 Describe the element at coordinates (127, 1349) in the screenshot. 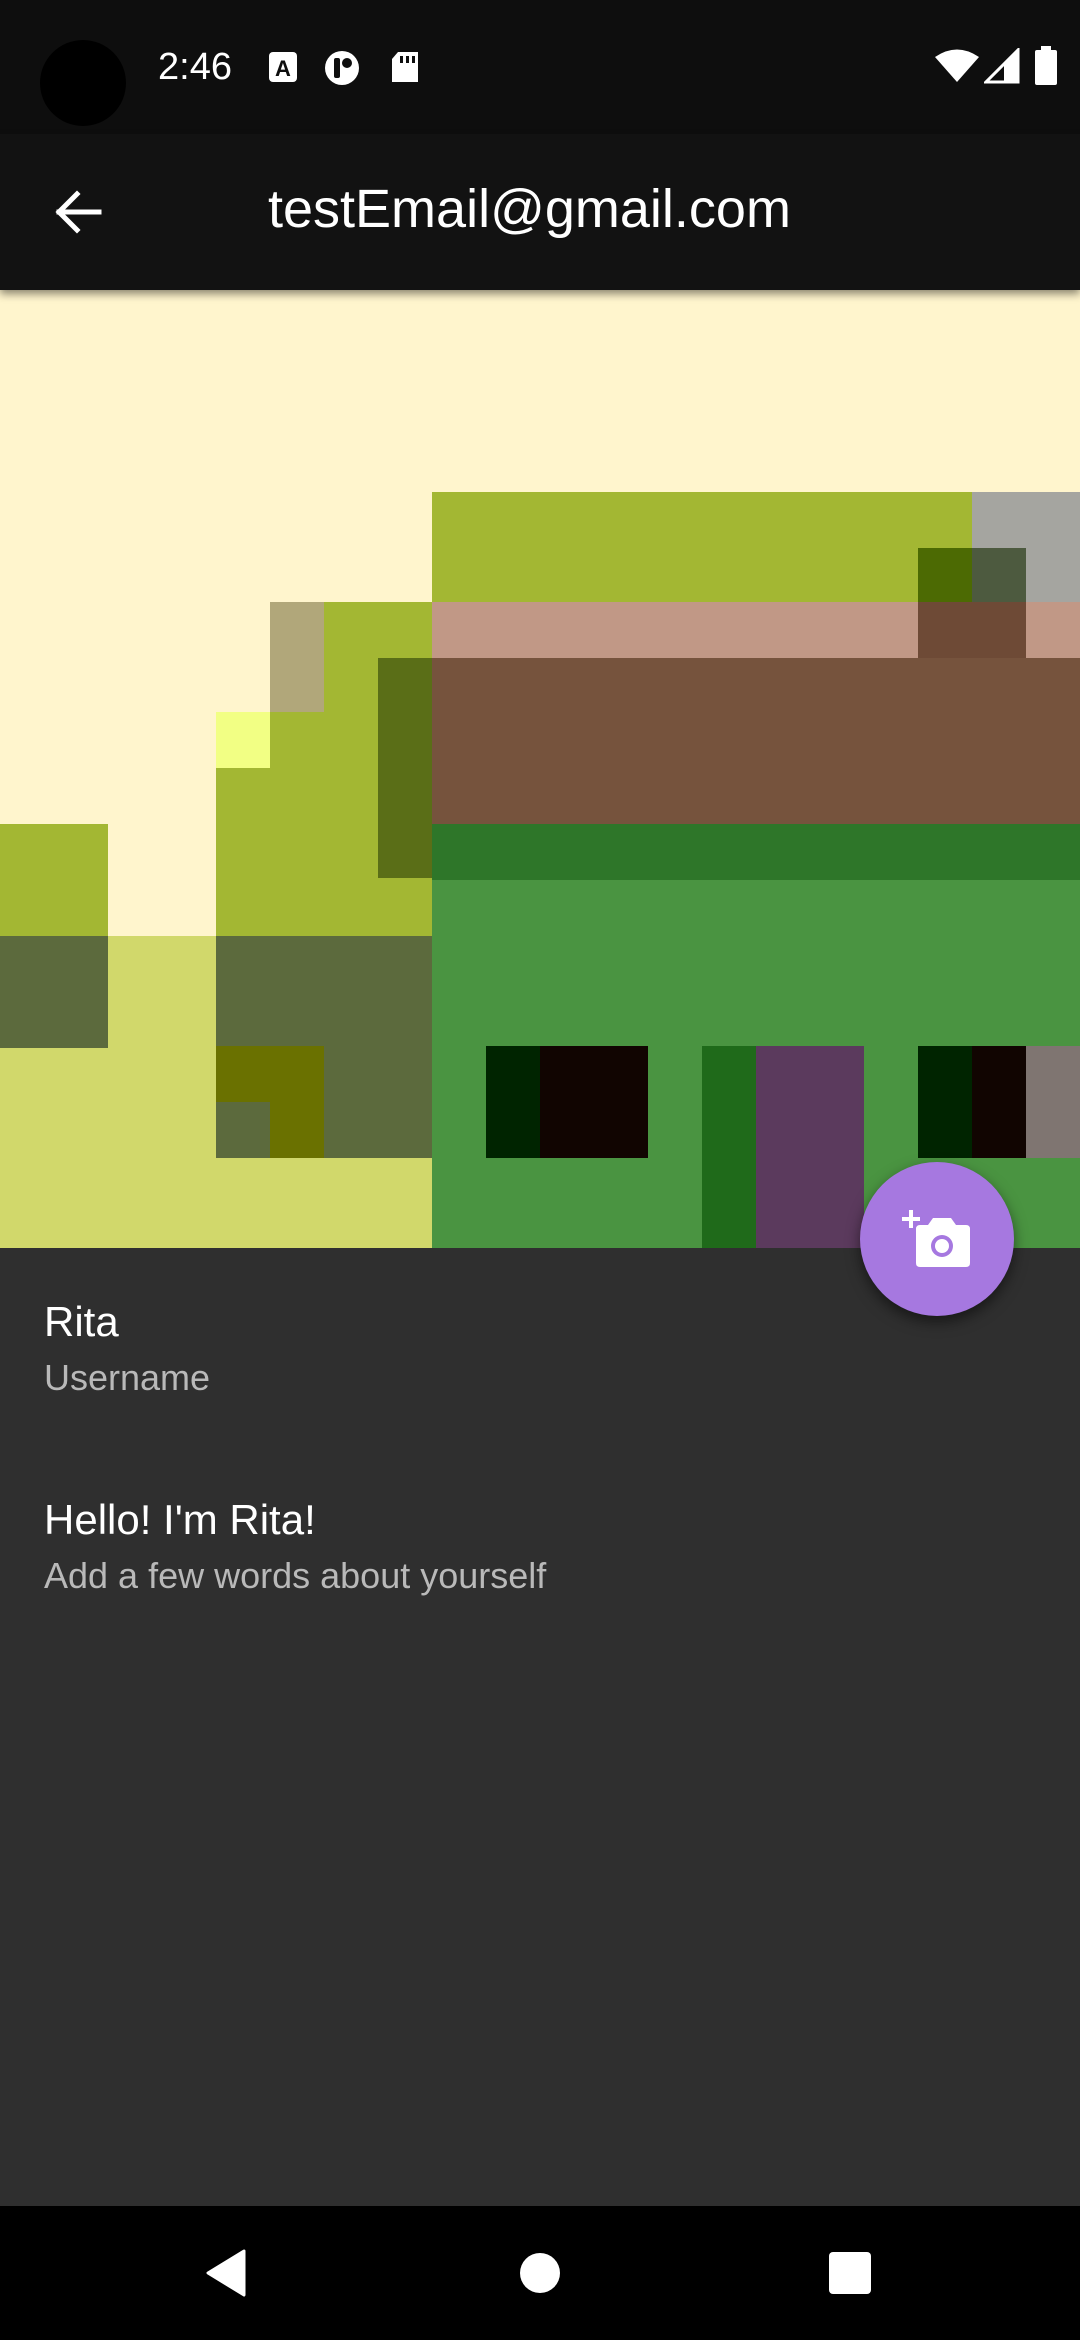

I see `username-field: Rita Username` at that location.